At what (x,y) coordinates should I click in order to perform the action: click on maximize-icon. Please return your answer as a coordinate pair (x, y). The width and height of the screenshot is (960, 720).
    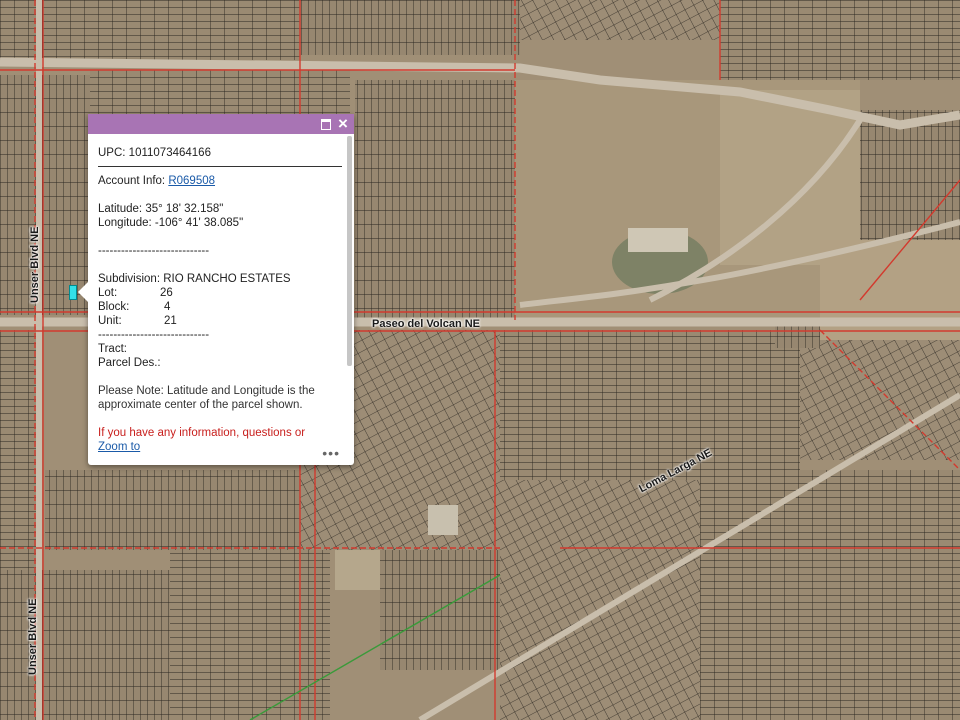
    Looking at the image, I should click on (326, 124).